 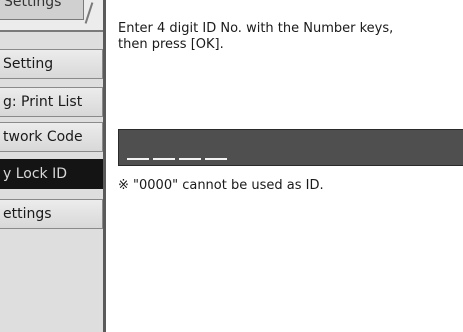 I want to click on sidebar-item-label: Setting, so click(x=28, y=64).